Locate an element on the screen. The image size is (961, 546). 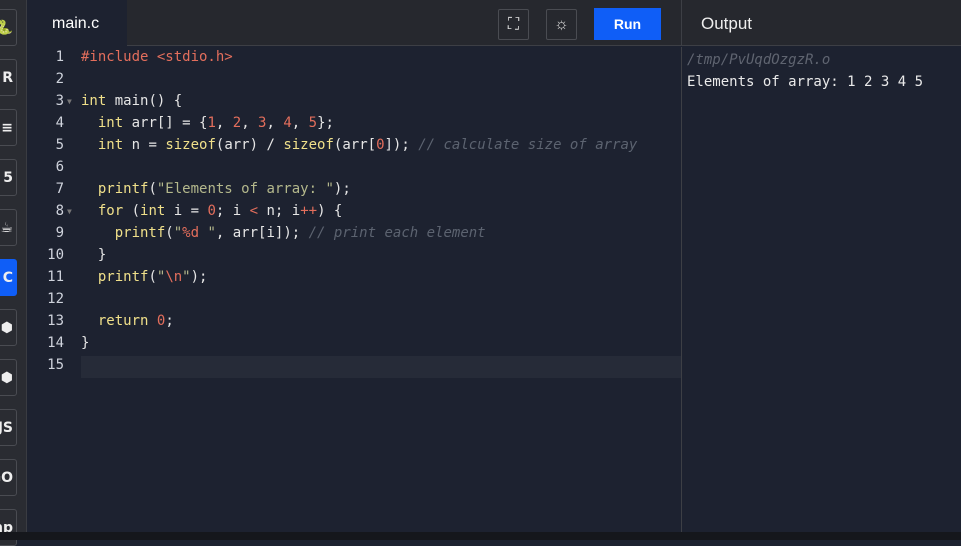
code-token: ); is located at coordinates (199, 277).